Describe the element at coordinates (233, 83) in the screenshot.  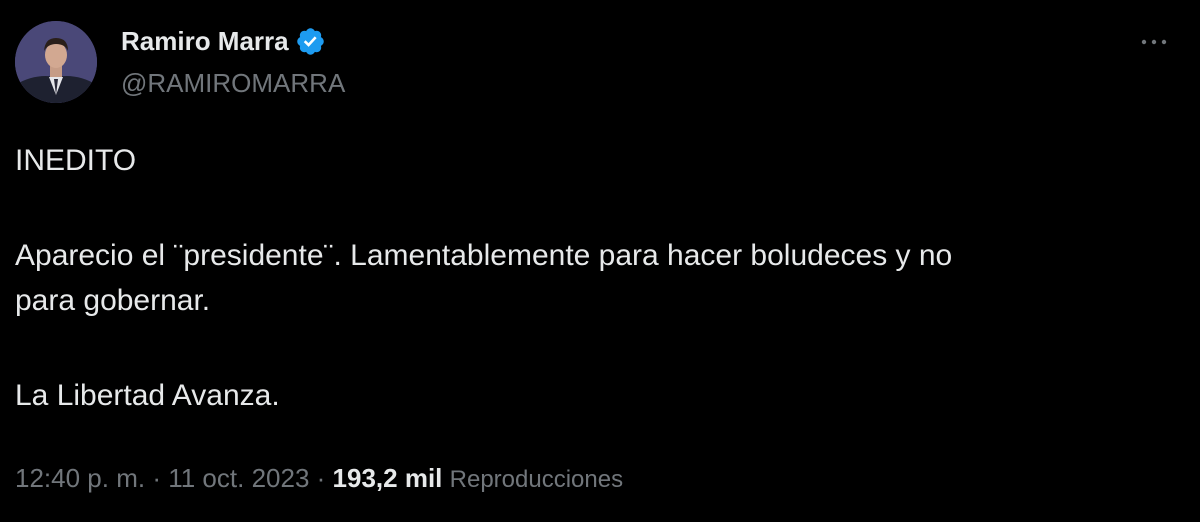
I see `author-handle: @RAMIROMARRA` at that location.